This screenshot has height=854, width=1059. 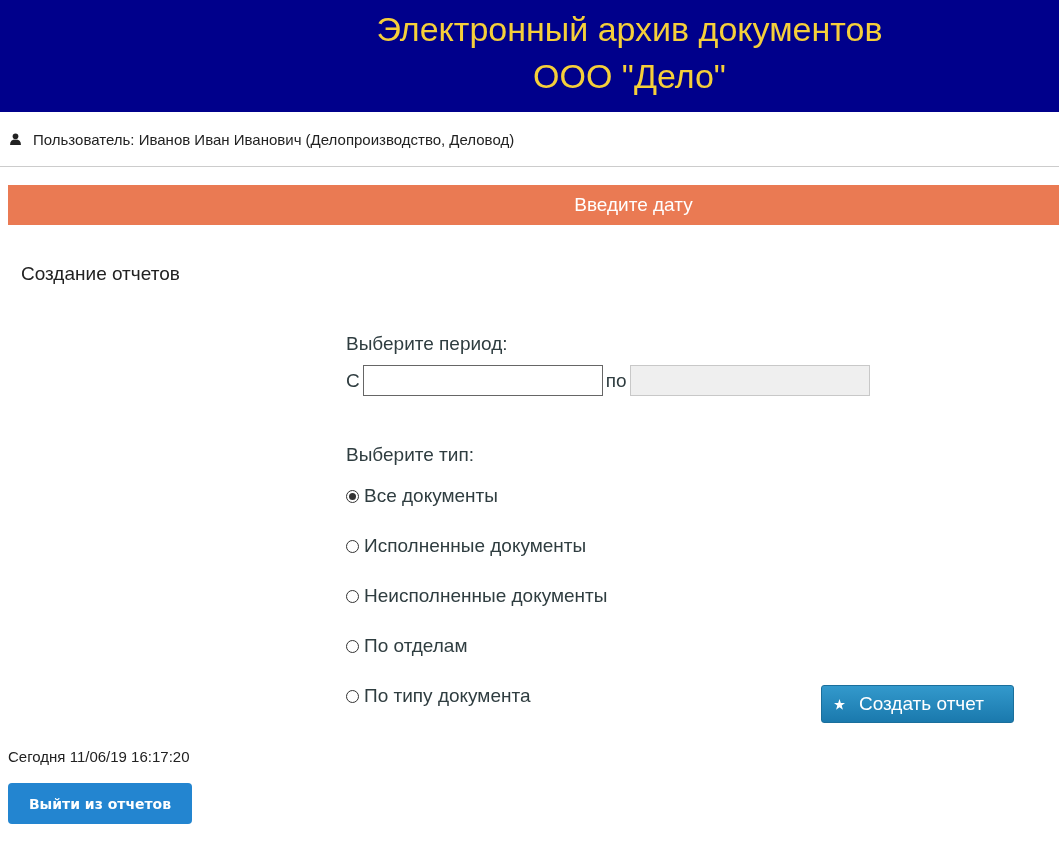 I want to click on user-info: Пользователь: Иванов Иван Иванович (Делопроизводство, Деловод), so click(x=274, y=139).